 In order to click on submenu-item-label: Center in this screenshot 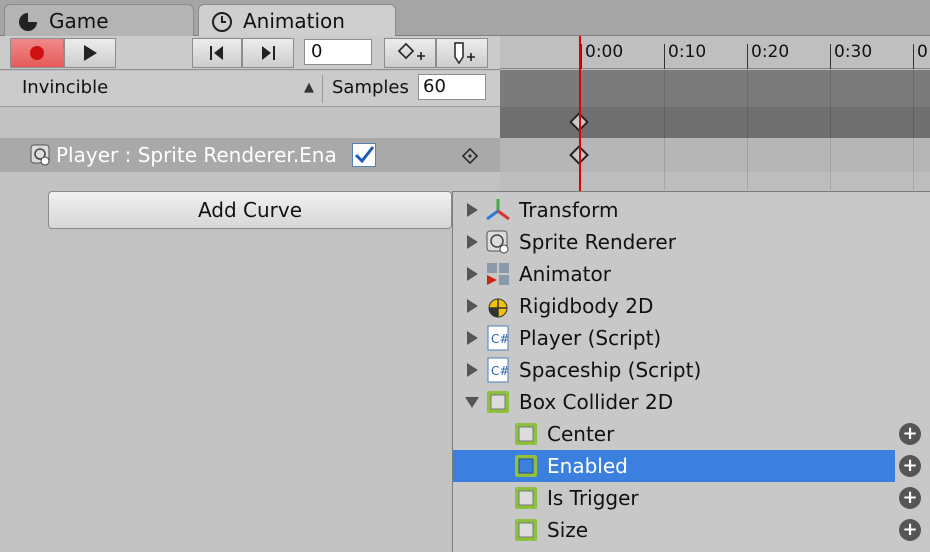, I will do `click(581, 434)`.